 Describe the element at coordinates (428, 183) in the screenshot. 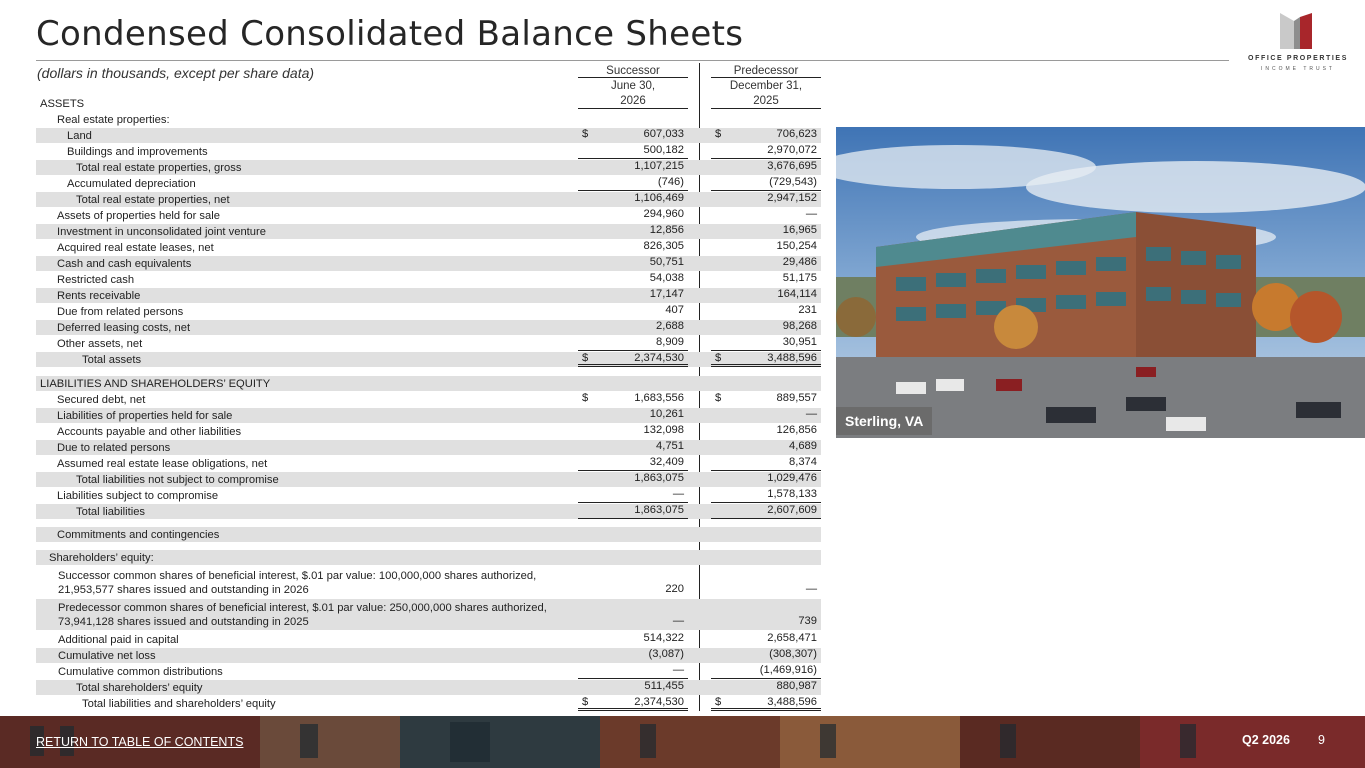

I see `table-row: Accumulated depreciation (746) (729,543)` at that location.